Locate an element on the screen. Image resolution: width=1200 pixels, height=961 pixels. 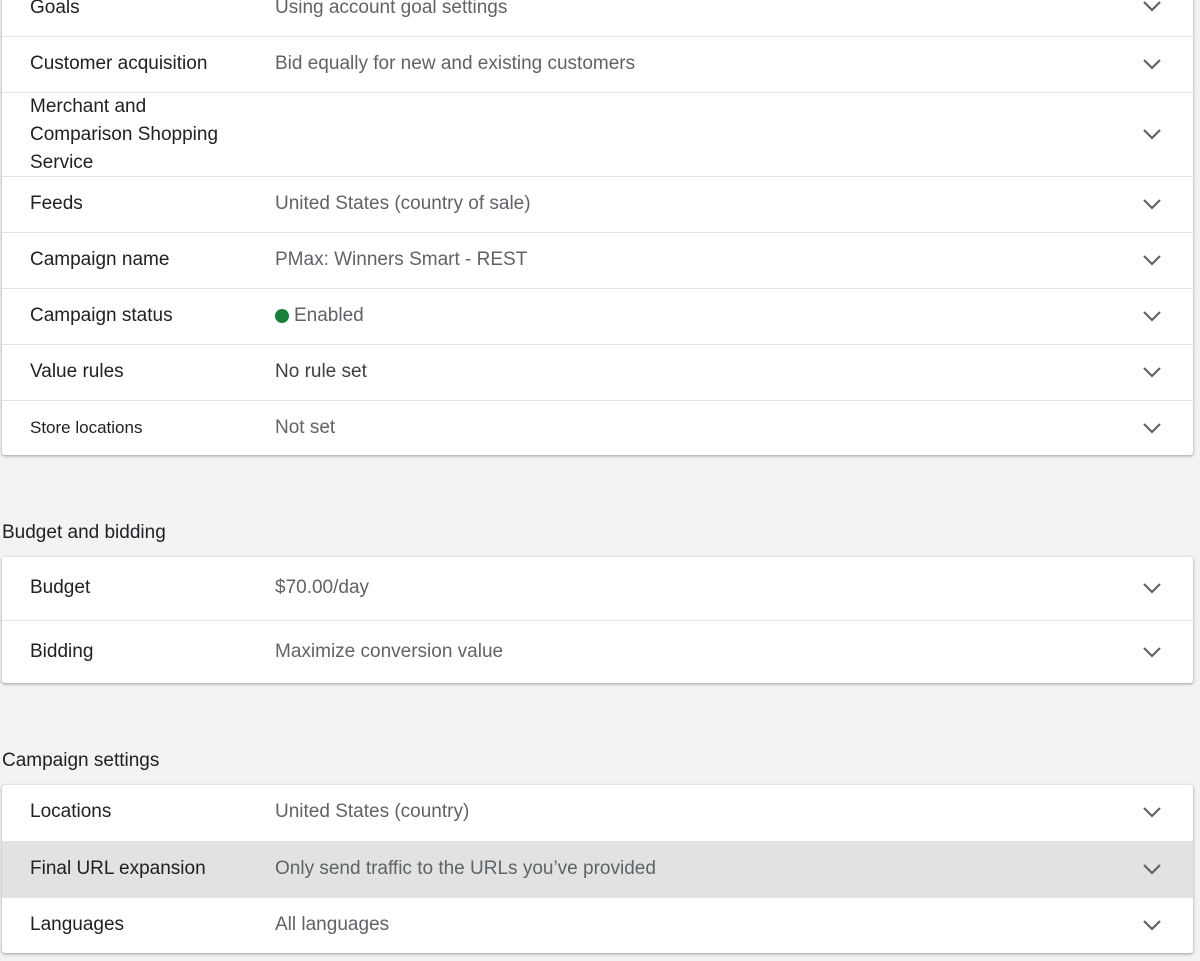
row-label: Value rules is located at coordinates (77, 371).